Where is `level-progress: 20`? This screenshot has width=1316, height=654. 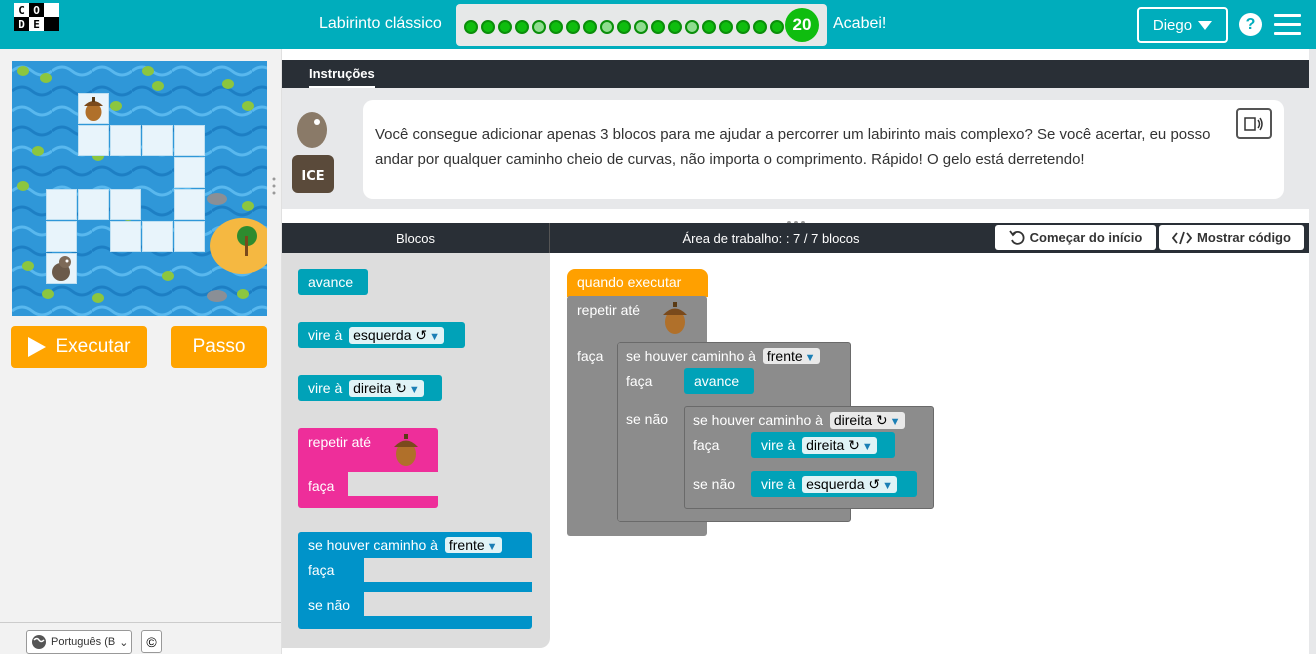
level-progress: 20 is located at coordinates (641, 25).